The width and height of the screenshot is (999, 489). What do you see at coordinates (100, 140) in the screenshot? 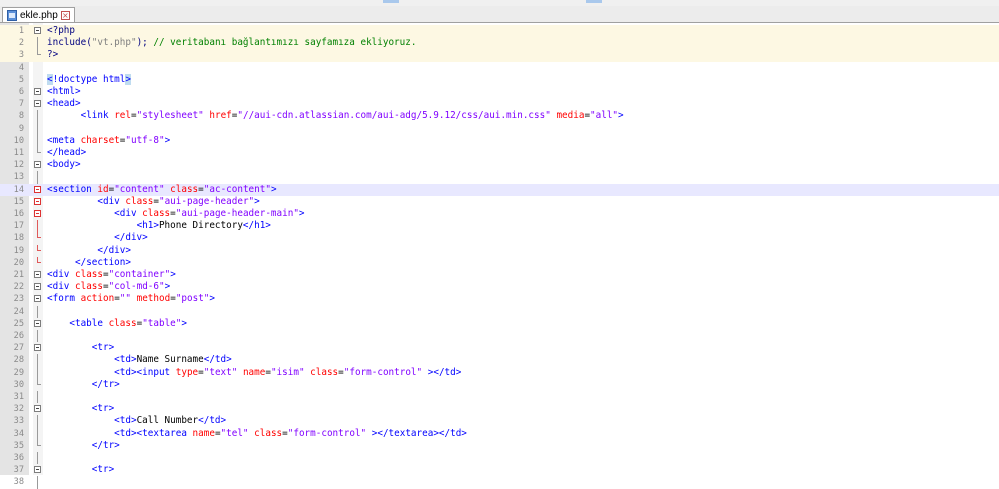
I see `code-token: charset` at bounding box center [100, 140].